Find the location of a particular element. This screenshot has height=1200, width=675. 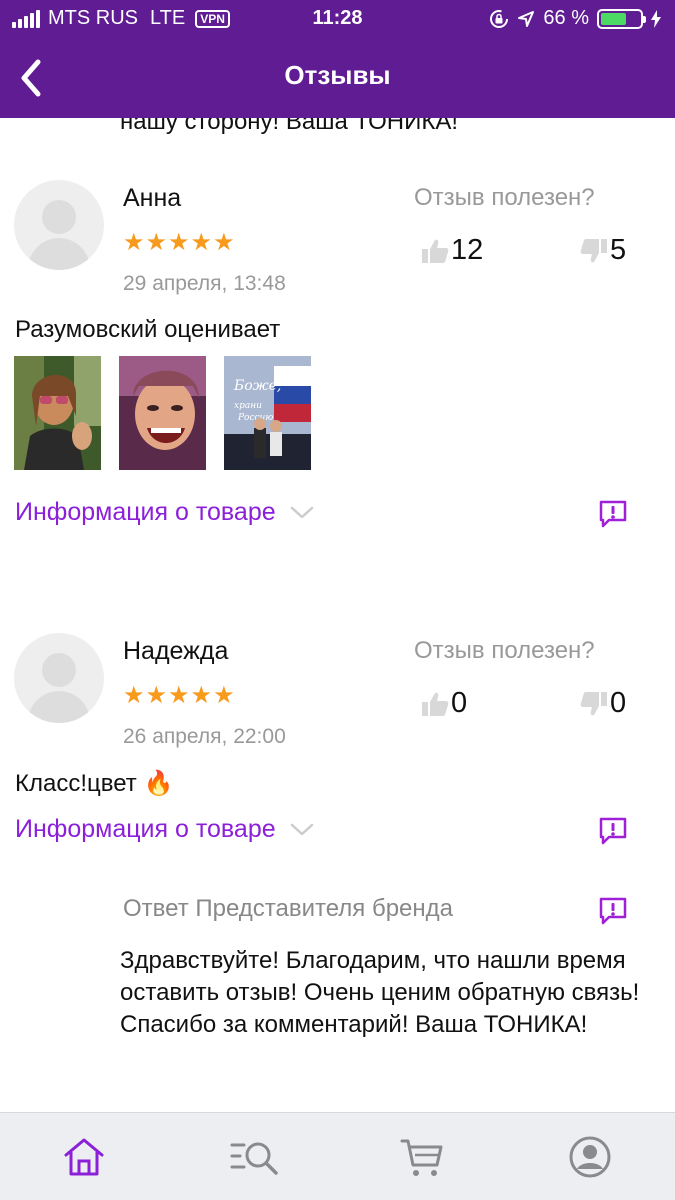

reviewer-name: Надежда is located at coordinates (176, 651).